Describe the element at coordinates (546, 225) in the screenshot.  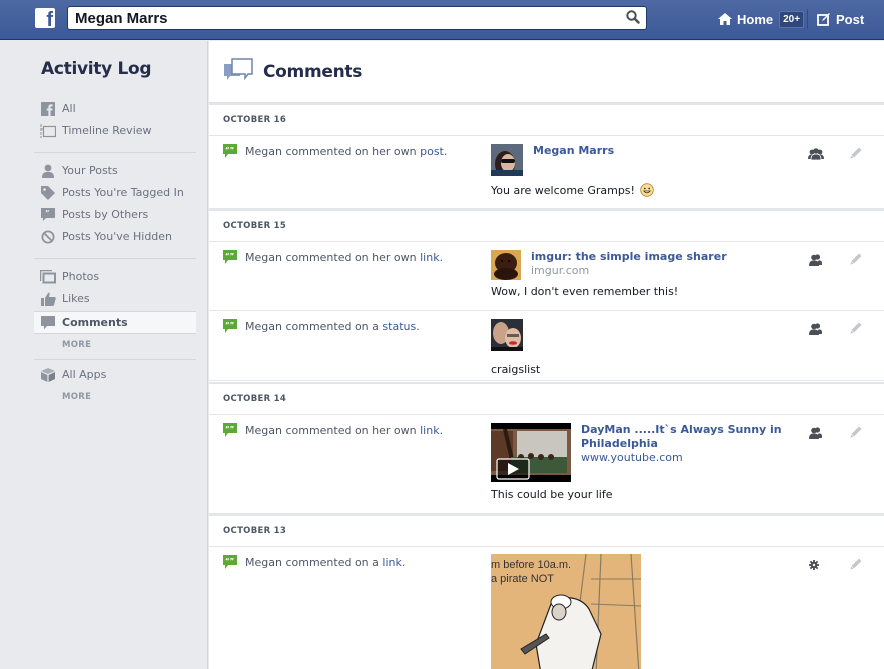
I see `date-header: OCTOBER 15` at that location.